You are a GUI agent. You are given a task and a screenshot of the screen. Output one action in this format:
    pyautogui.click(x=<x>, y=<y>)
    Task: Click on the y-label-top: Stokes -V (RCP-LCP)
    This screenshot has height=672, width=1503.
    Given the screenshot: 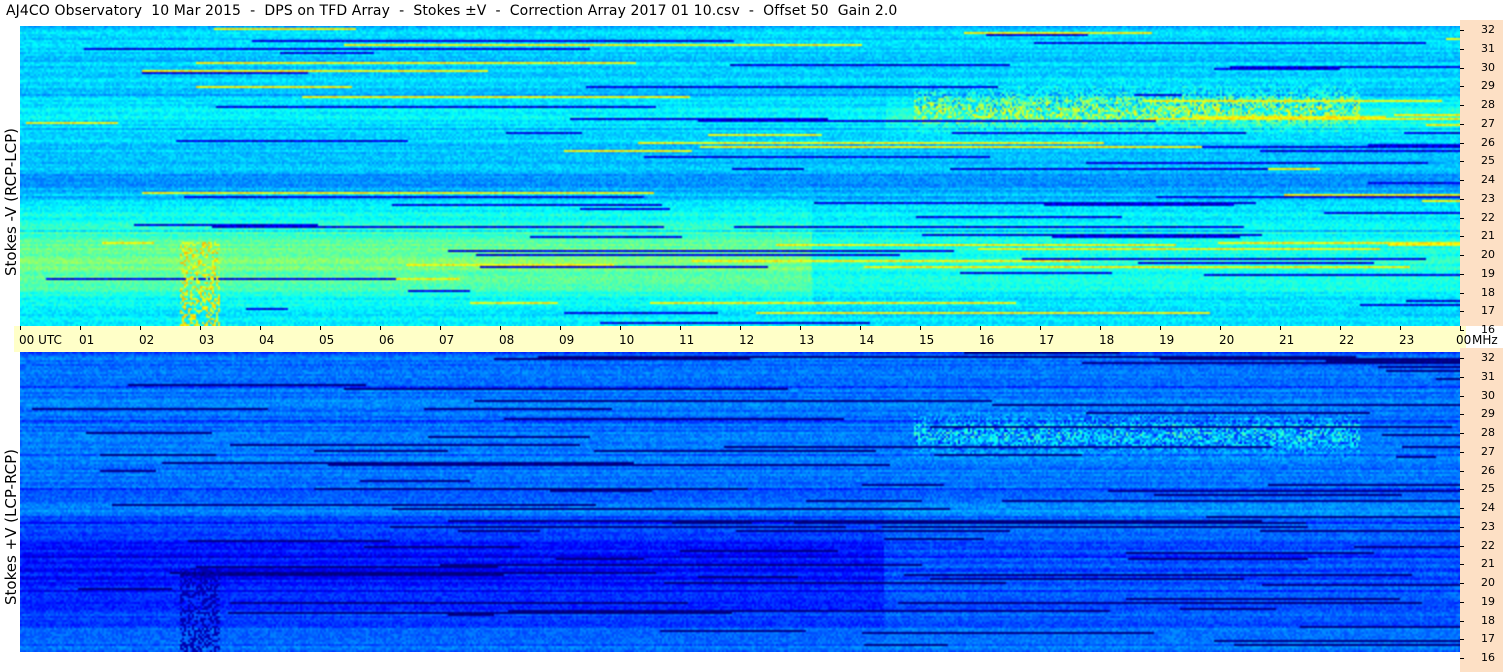 What is the action you would take?
    pyautogui.click(x=10, y=176)
    